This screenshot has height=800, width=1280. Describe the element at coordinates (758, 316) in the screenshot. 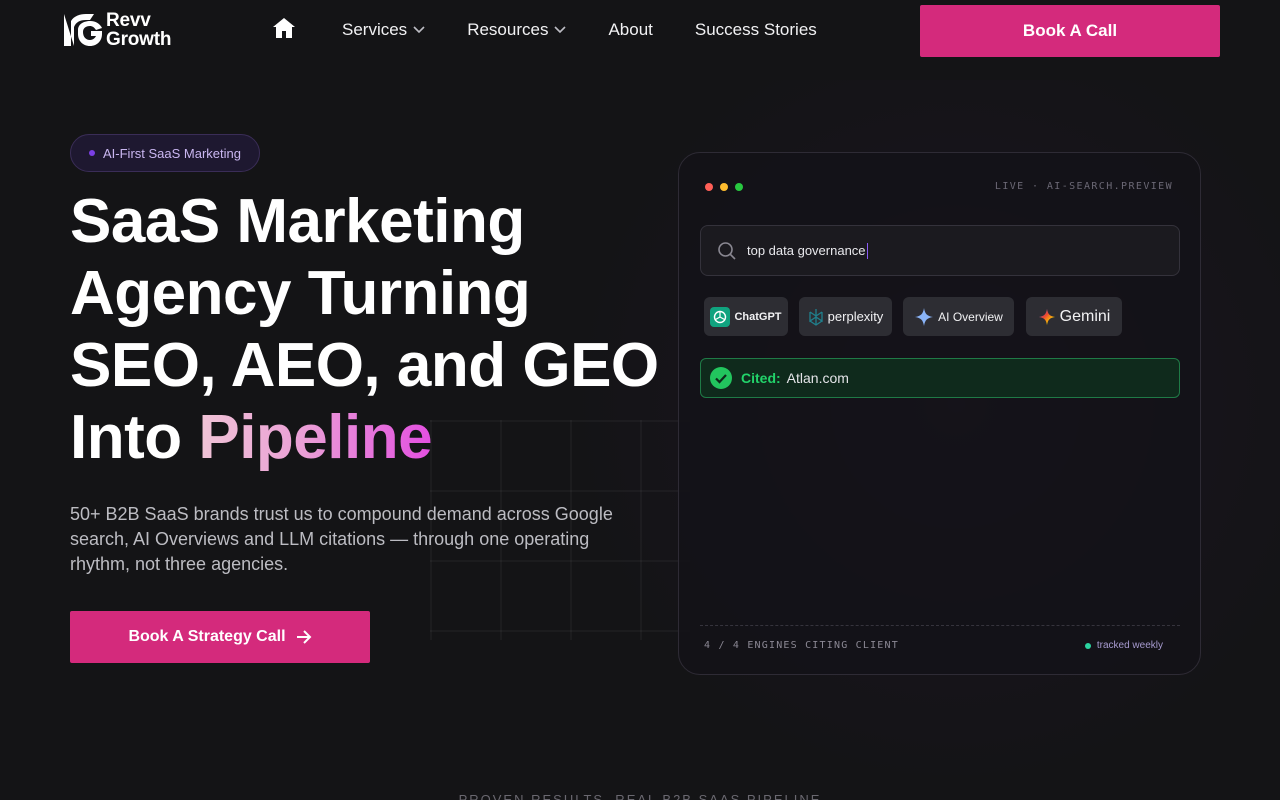

I see `engine-label: ChatGPT` at that location.